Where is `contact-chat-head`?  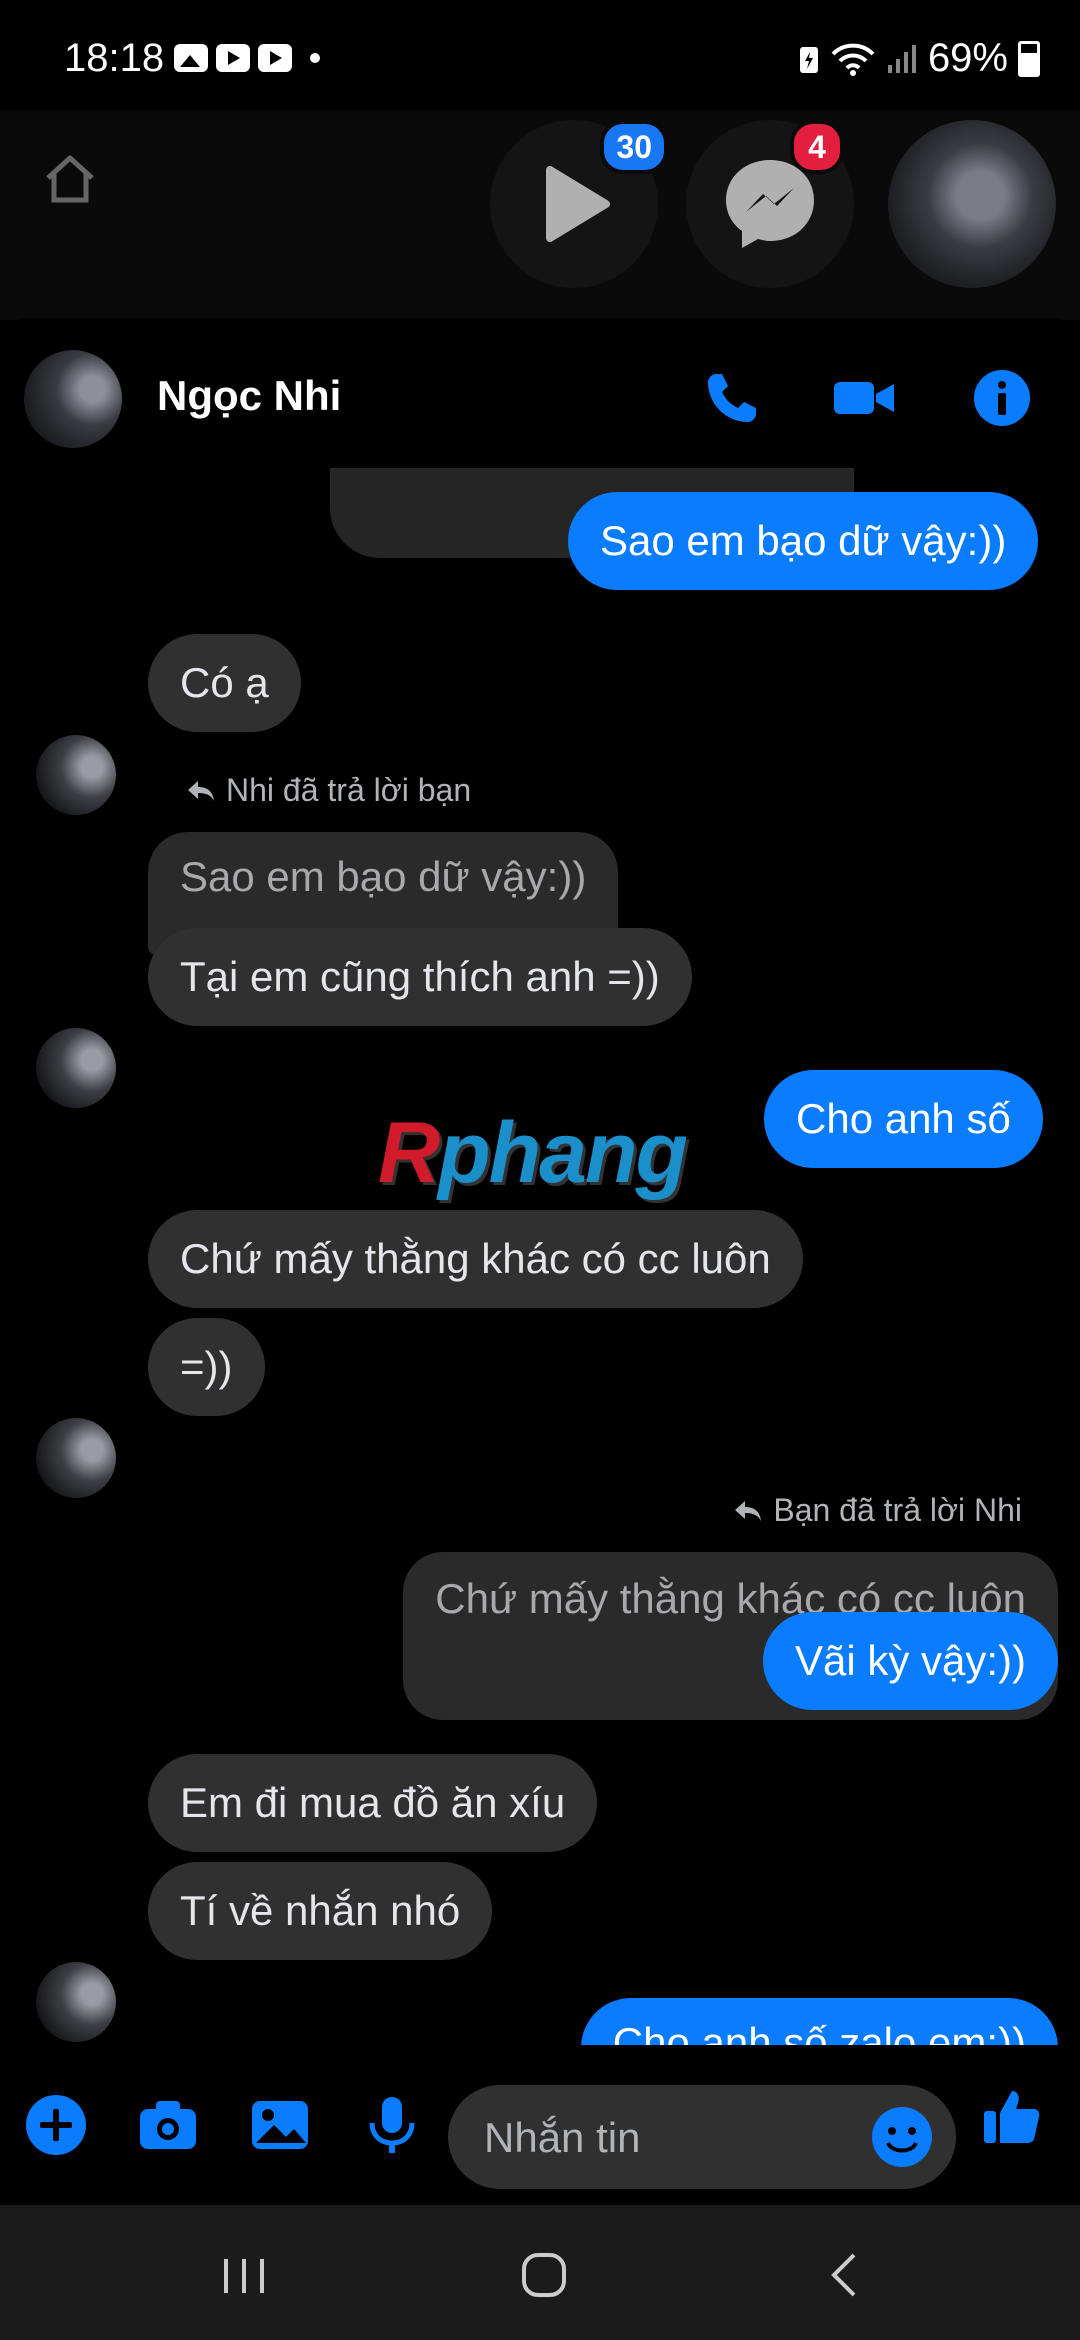 contact-chat-head is located at coordinates (972, 204).